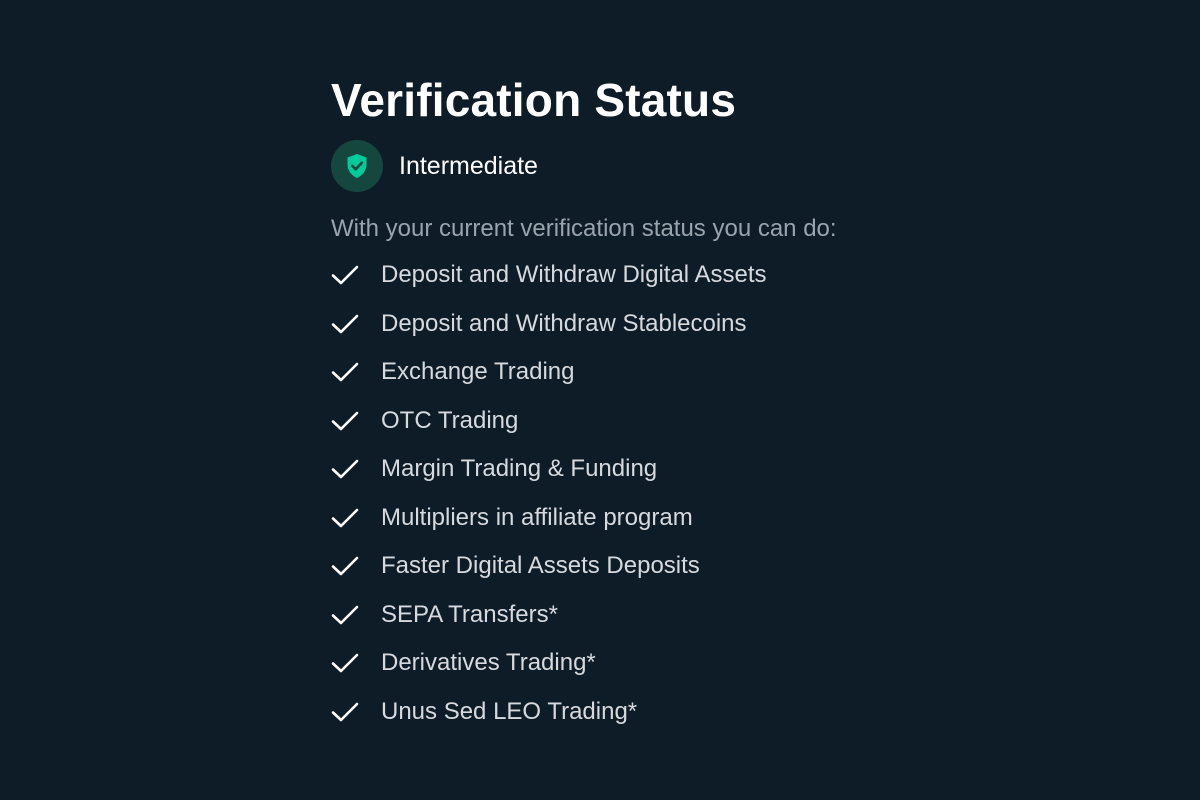 The image size is (1200, 800). What do you see at coordinates (564, 323) in the screenshot?
I see `capability-label: Deposit and Withdraw Stablecoins` at bounding box center [564, 323].